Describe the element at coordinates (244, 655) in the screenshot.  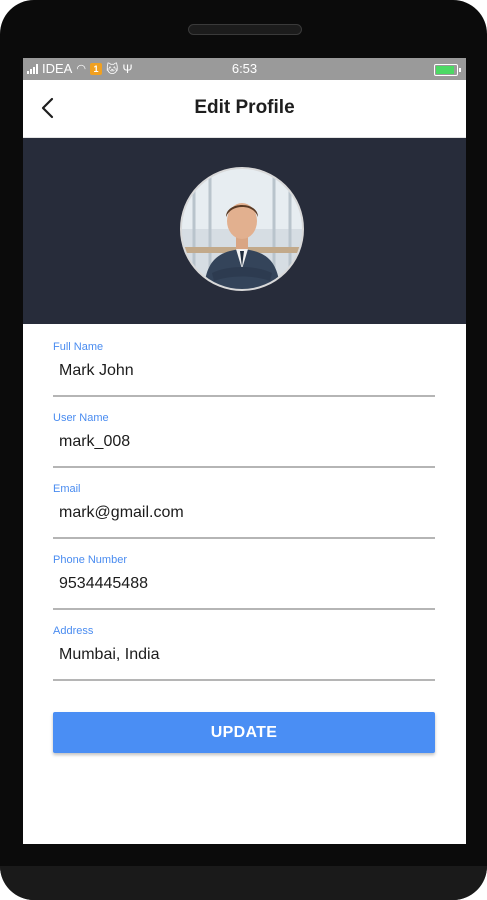
I see `address-input` at that location.